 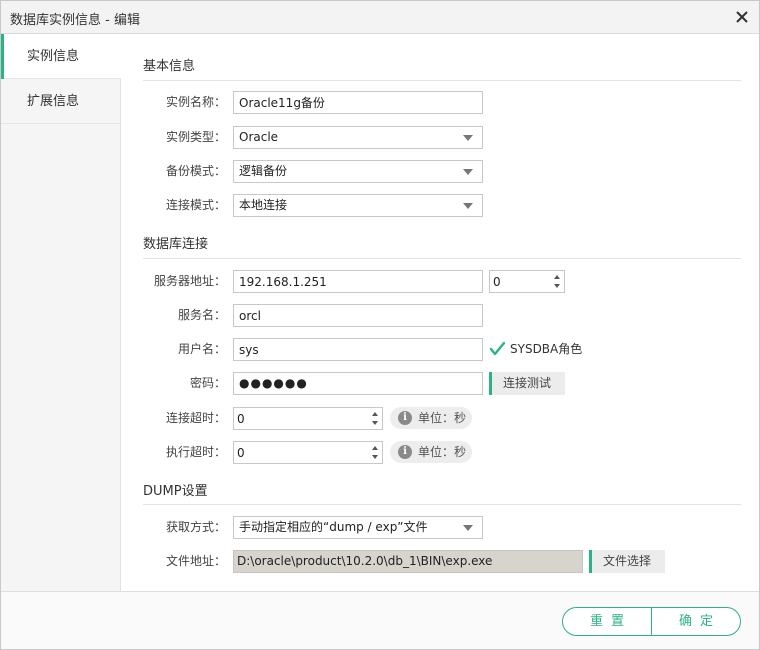 What do you see at coordinates (207, 383) in the screenshot?
I see `password-label: 密码：` at bounding box center [207, 383].